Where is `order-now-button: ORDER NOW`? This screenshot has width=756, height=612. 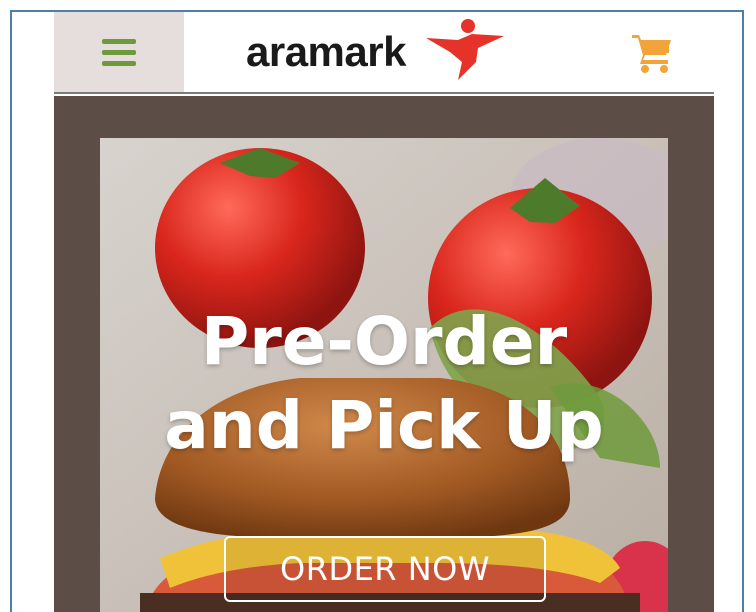
order-now-button: ORDER NOW is located at coordinates (385, 569).